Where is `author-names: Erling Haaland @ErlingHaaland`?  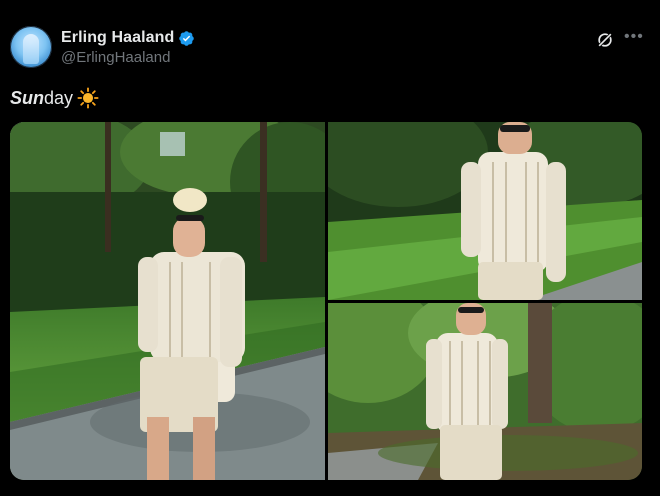
author-names: Erling Haaland @ErlingHaaland is located at coordinates (128, 47).